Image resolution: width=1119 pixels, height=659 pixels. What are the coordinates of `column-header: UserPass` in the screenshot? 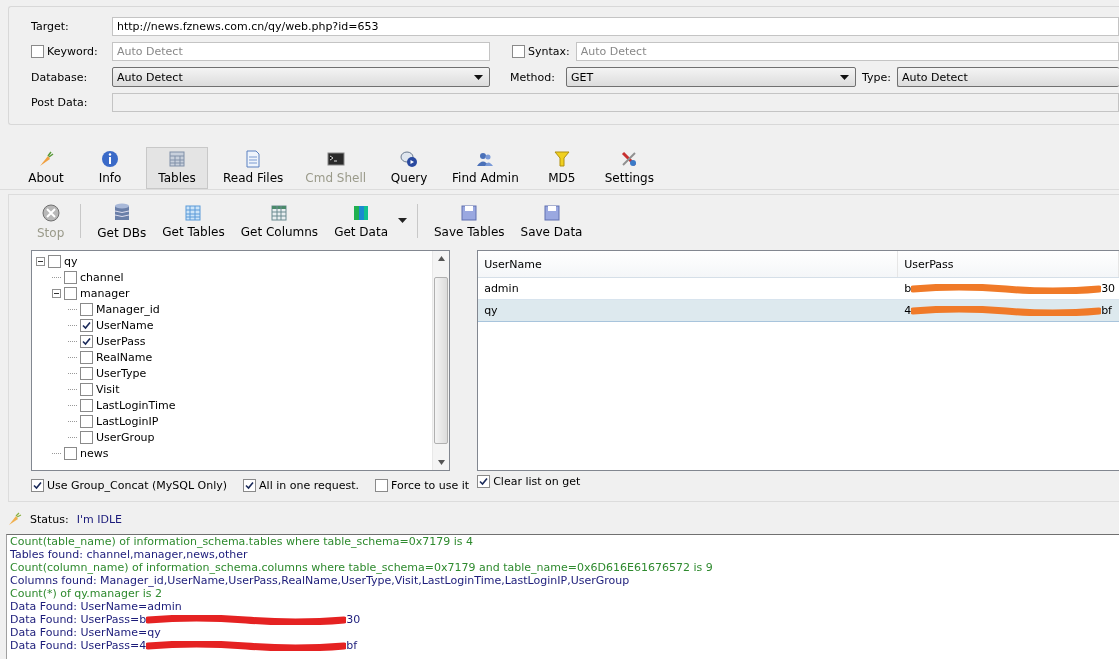 It's located at (1008, 264).